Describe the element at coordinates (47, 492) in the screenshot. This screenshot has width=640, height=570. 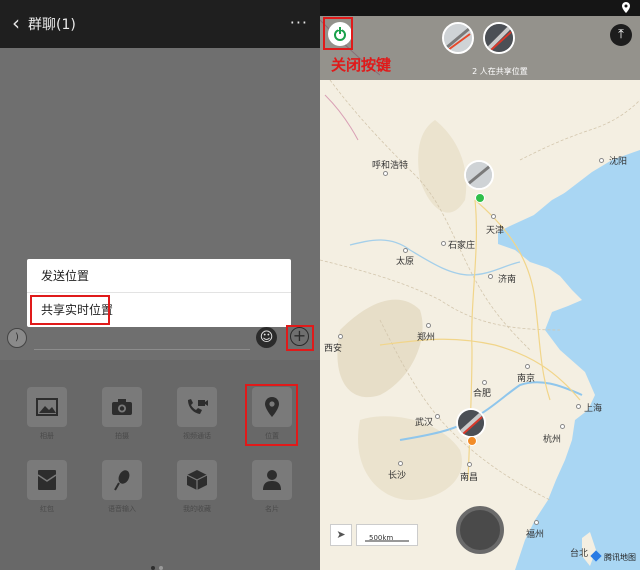
I see `tool-red-packet: 红包` at that location.